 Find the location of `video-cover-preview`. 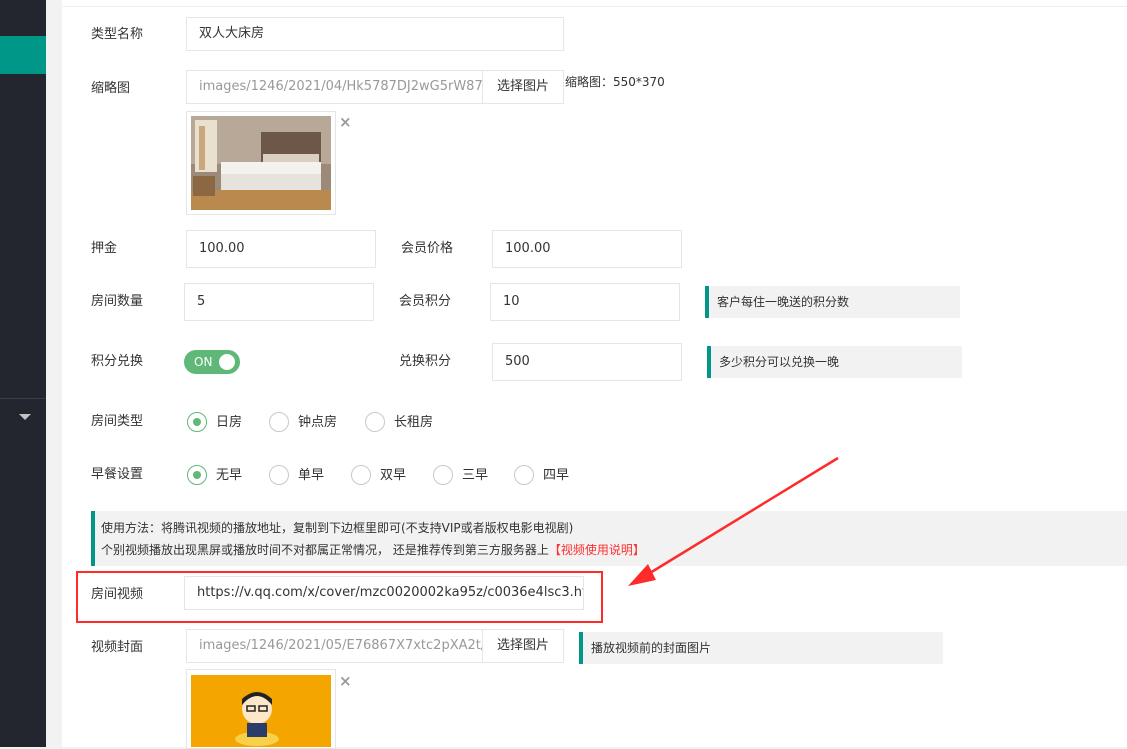

video-cover-preview is located at coordinates (261, 709).